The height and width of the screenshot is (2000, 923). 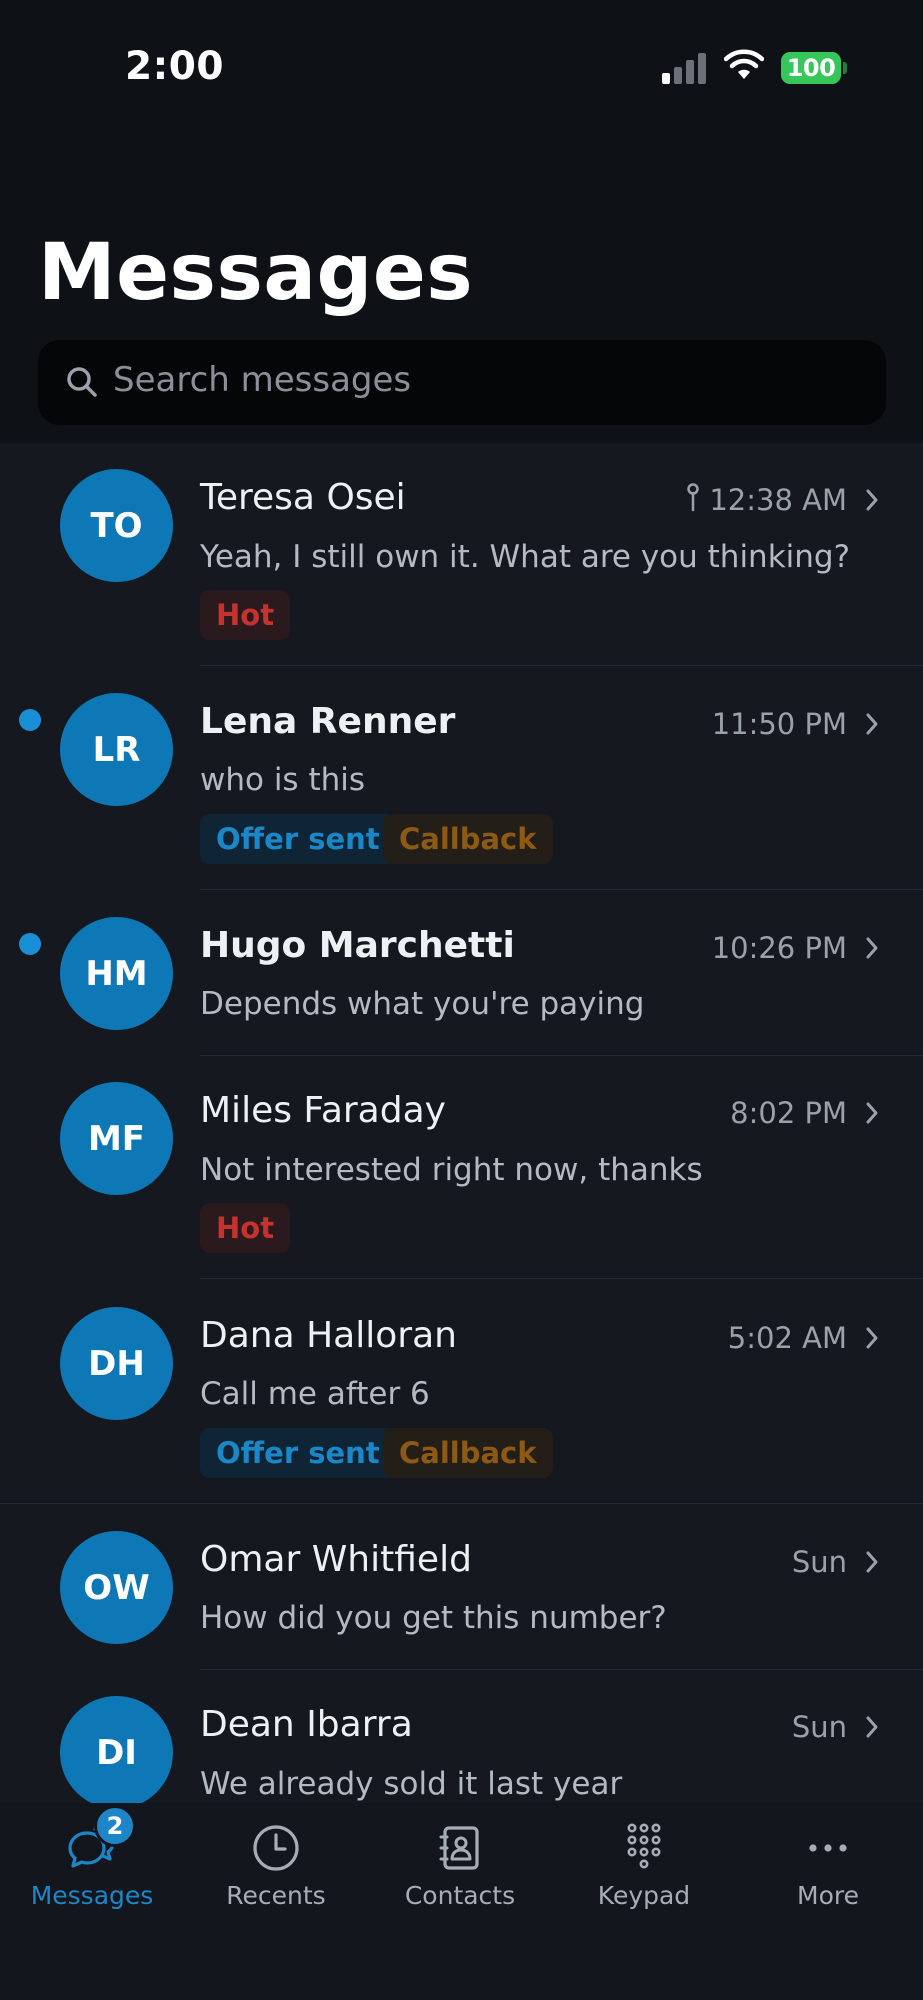 What do you see at coordinates (175, 66) in the screenshot?
I see `status-time: 2:00` at bounding box center [175, 66].